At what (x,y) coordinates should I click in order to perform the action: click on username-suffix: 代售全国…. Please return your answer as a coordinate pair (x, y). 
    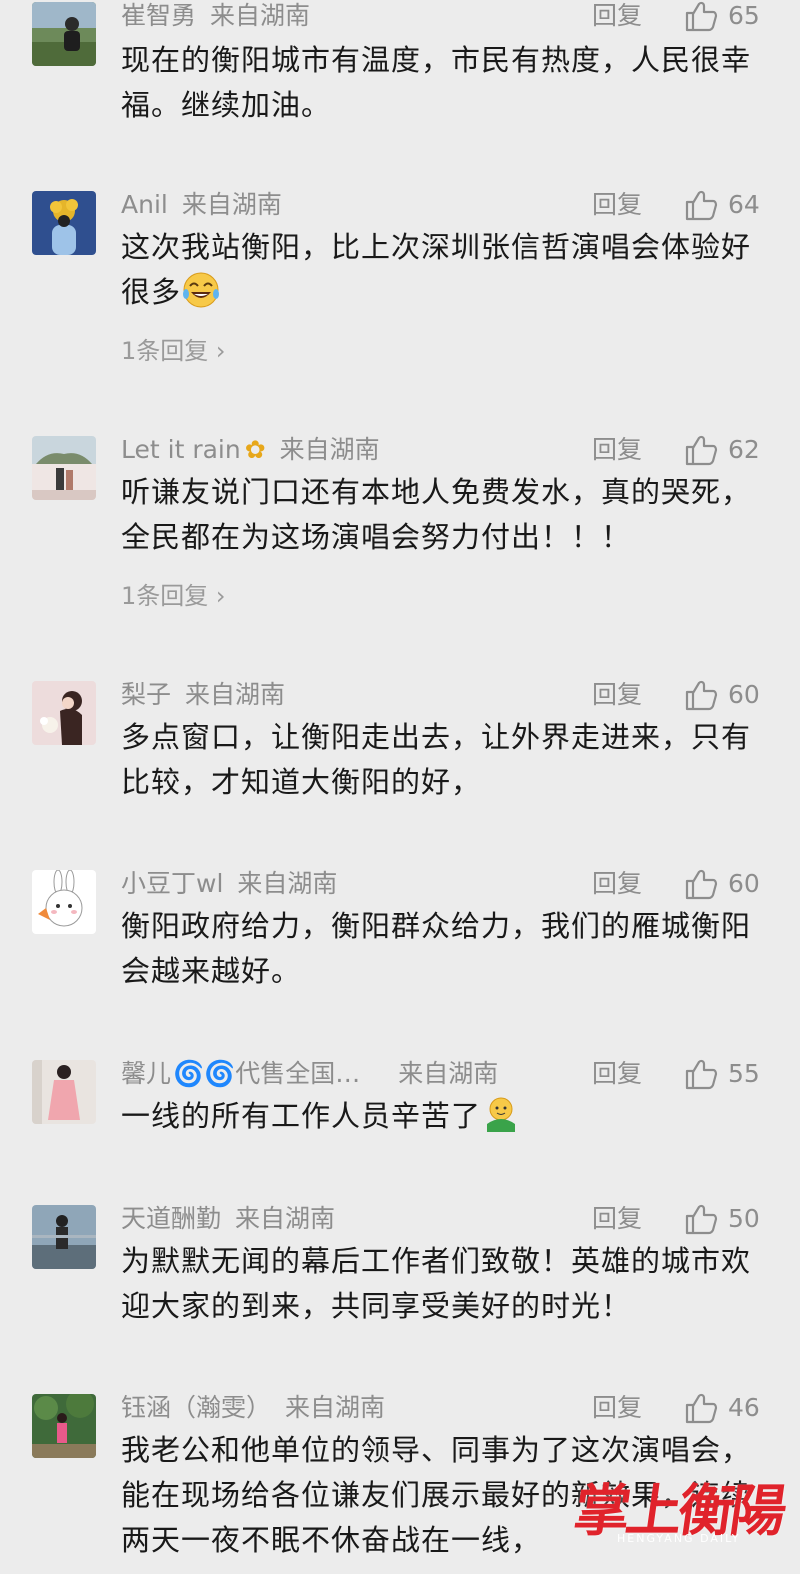
    Looking at the image, I should click on (297, 1073).